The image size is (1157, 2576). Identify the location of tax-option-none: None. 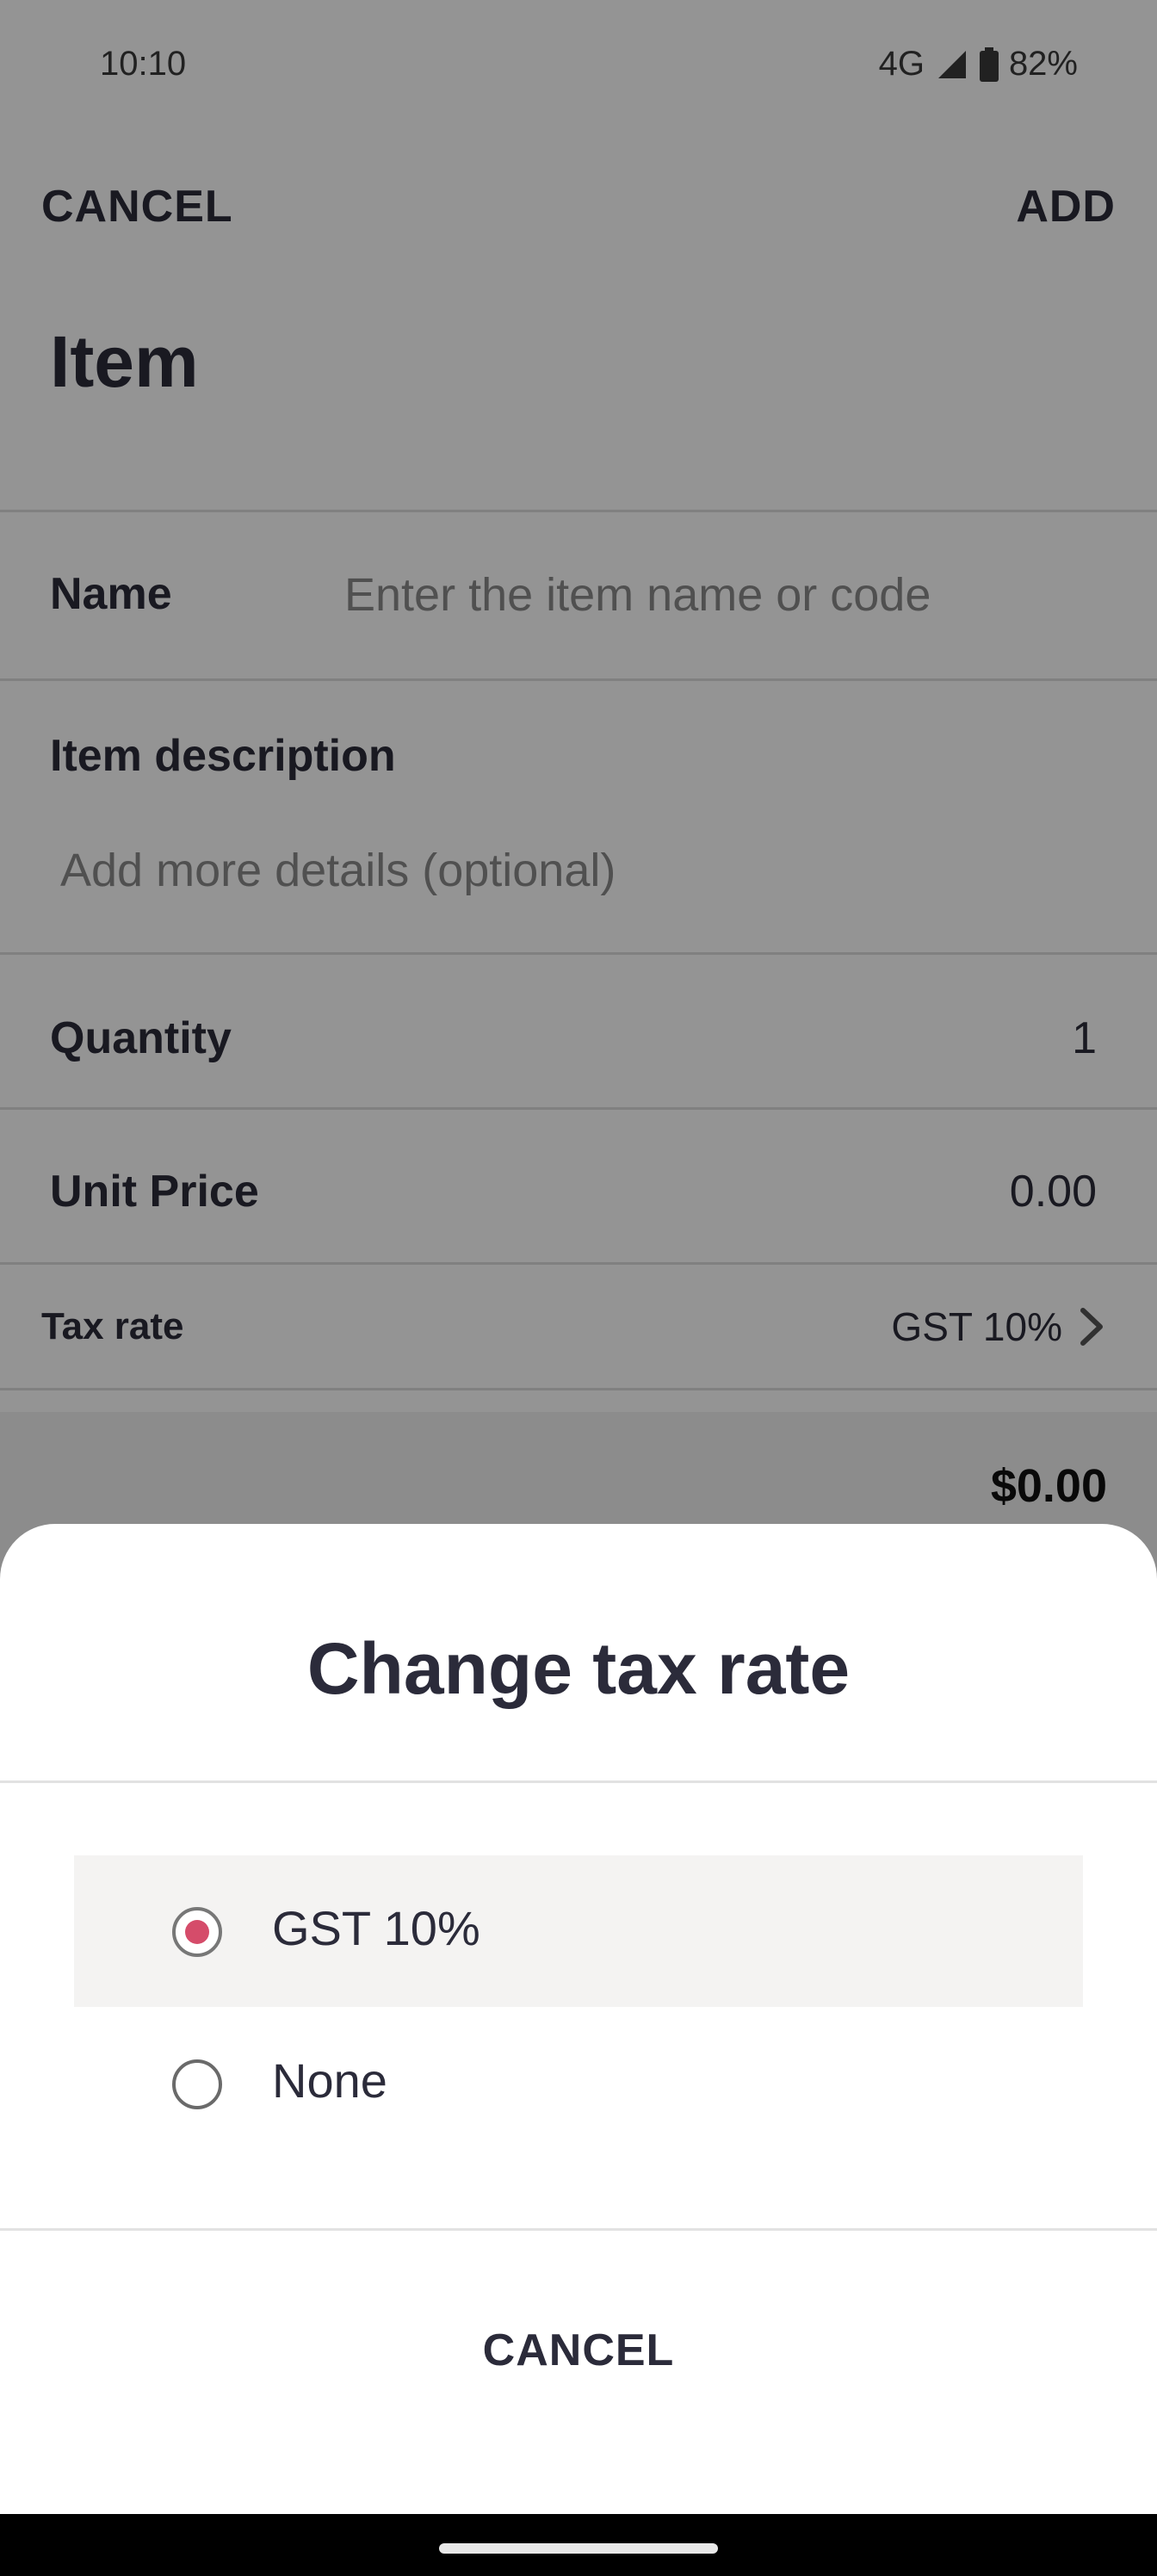
(579, 2084).